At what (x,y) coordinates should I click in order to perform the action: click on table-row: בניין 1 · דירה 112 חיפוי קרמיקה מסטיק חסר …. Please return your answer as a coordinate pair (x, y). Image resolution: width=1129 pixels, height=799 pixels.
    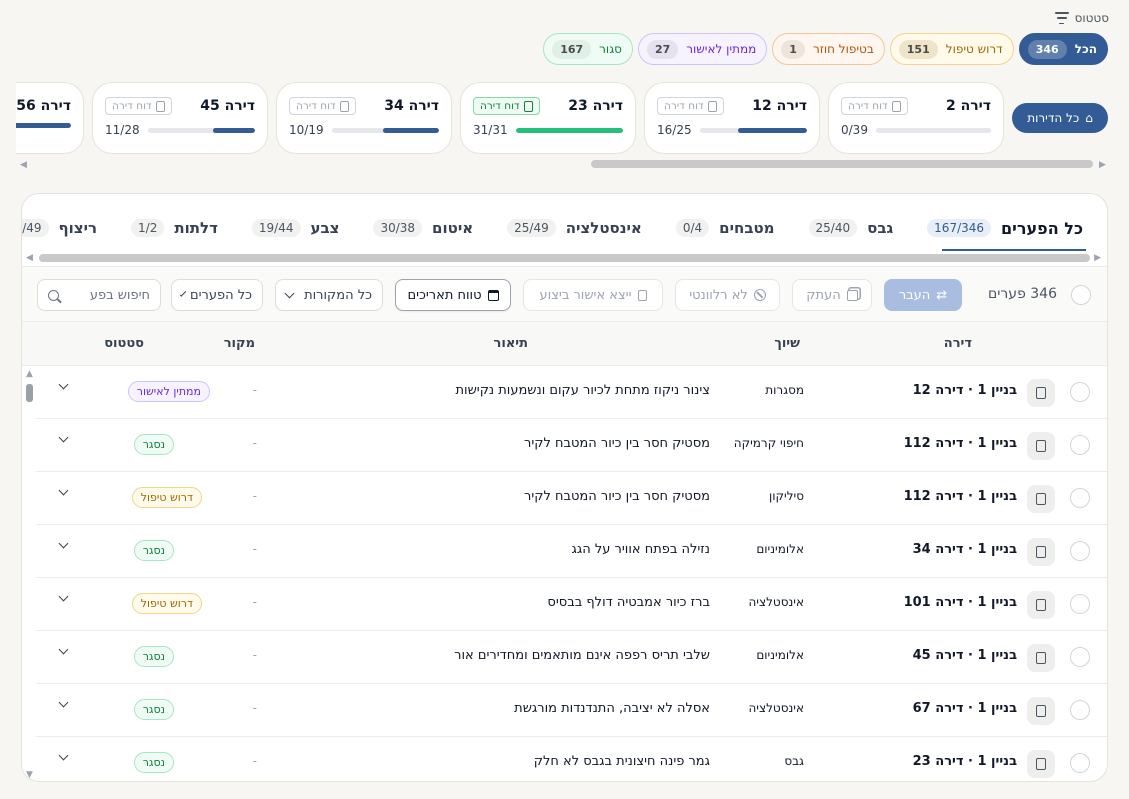
    Looking at the image, I should click on (571, 445).